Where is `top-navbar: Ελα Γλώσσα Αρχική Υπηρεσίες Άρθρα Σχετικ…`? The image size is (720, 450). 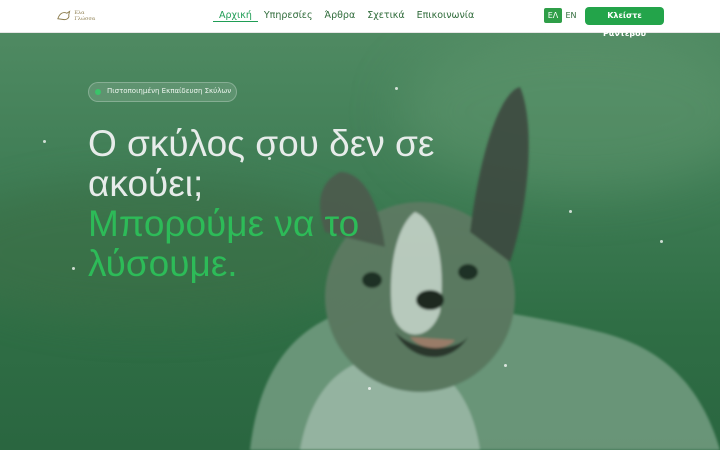
top-navbar: Ελα Γλώσσα Αρχική Υπηρεσίες Άρθρα Σχετικ… is located at coordinates (360, 19).